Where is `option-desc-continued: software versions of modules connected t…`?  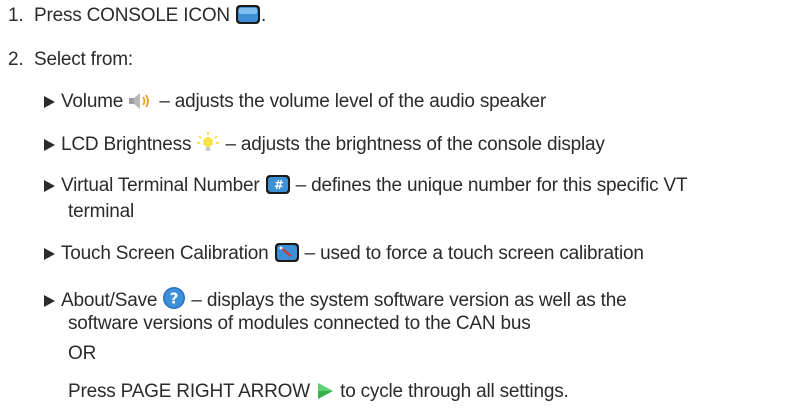 option-desc-continued: software versions of modules connected t… is located at coordinates (299, 323).